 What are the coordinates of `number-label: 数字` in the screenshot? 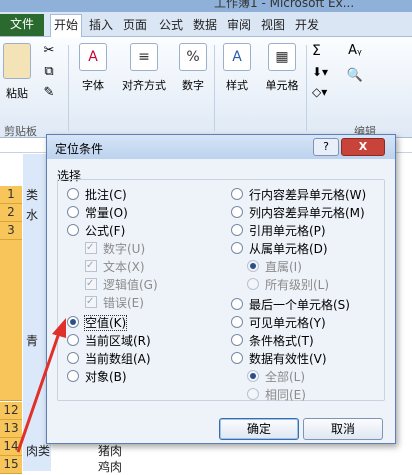 It's located at (193, 85).